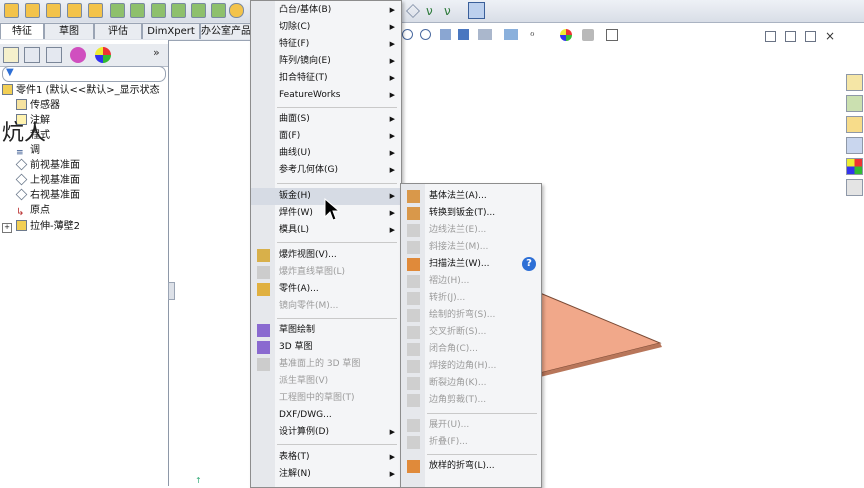 The image size is (864, 488). I want to click on curve-icon: ν, so click(429, 11).